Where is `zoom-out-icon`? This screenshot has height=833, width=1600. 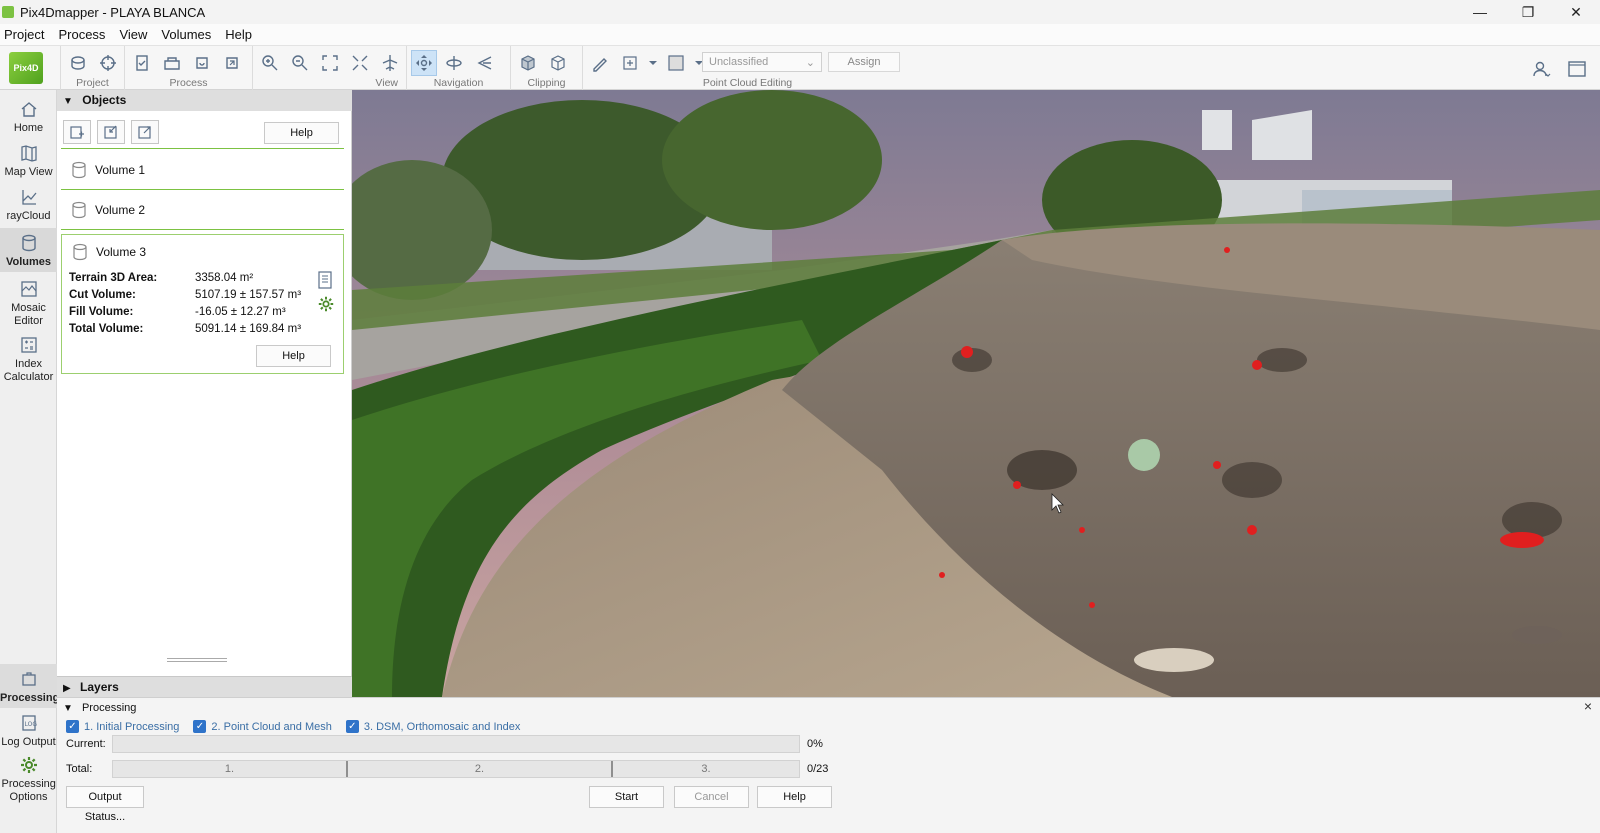
zoom-out-icon is located at coordinates (300, 63).